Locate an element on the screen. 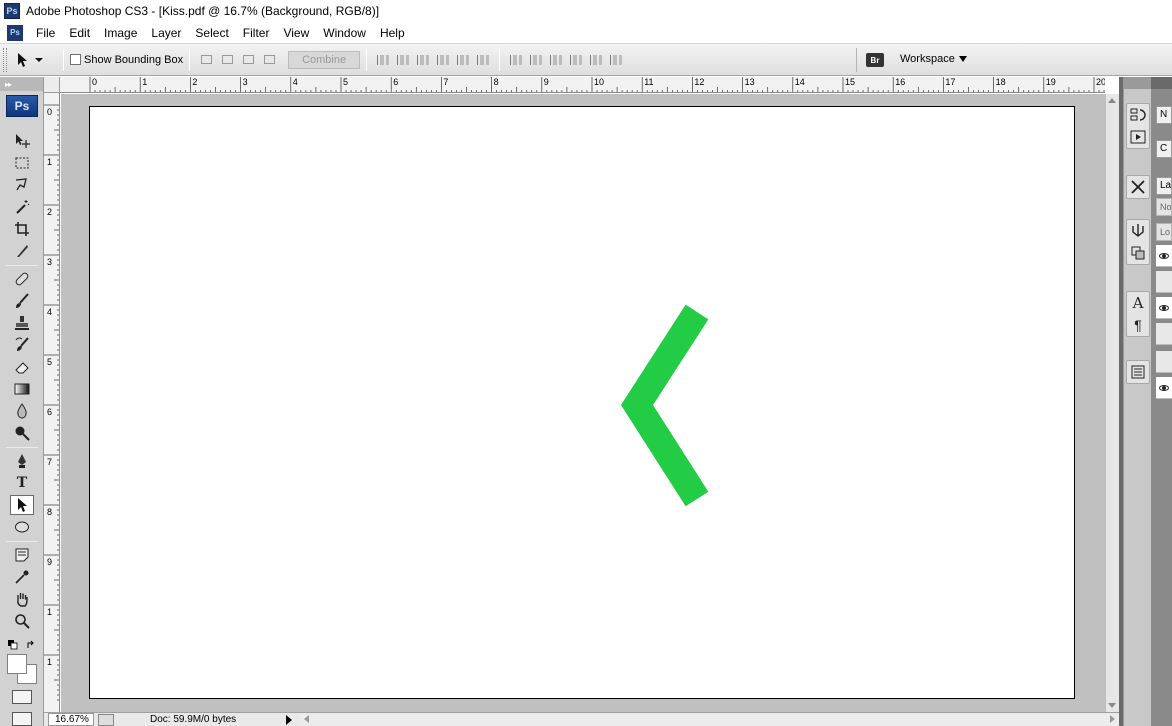 The image size is (1172, 726). subtract-from-shape-area-icon is located at coordinates (227, 59).